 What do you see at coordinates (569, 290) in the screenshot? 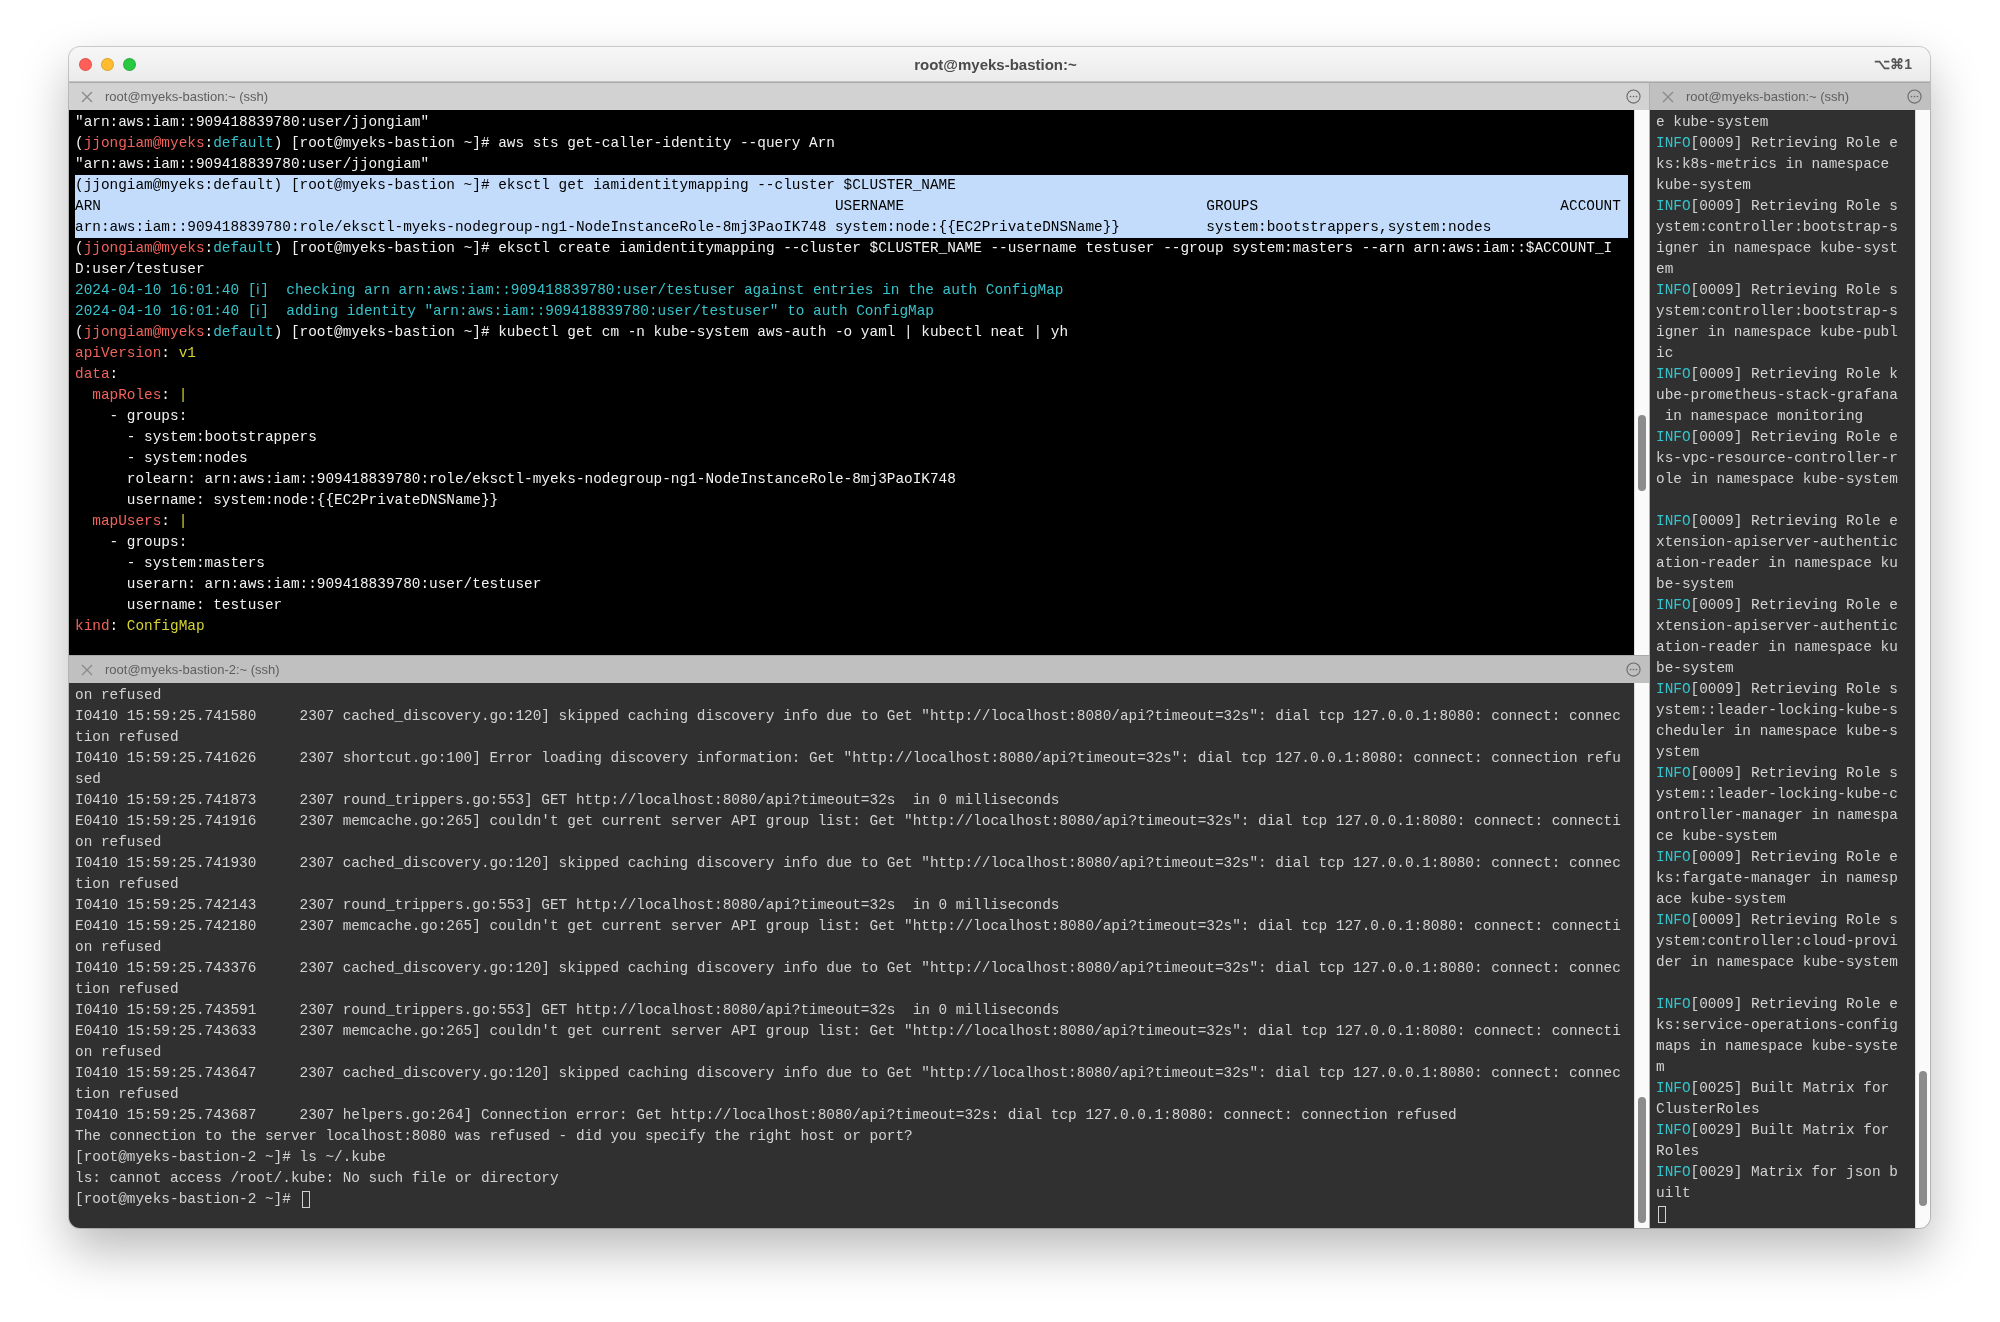
I see `terminal-line: 2024-04-10 16:01:40 [ℹ] checking arn arn:aws:iam::909418839780:user/testuser against entries in the auth ConfigMap` at bounding box center [569, 290].